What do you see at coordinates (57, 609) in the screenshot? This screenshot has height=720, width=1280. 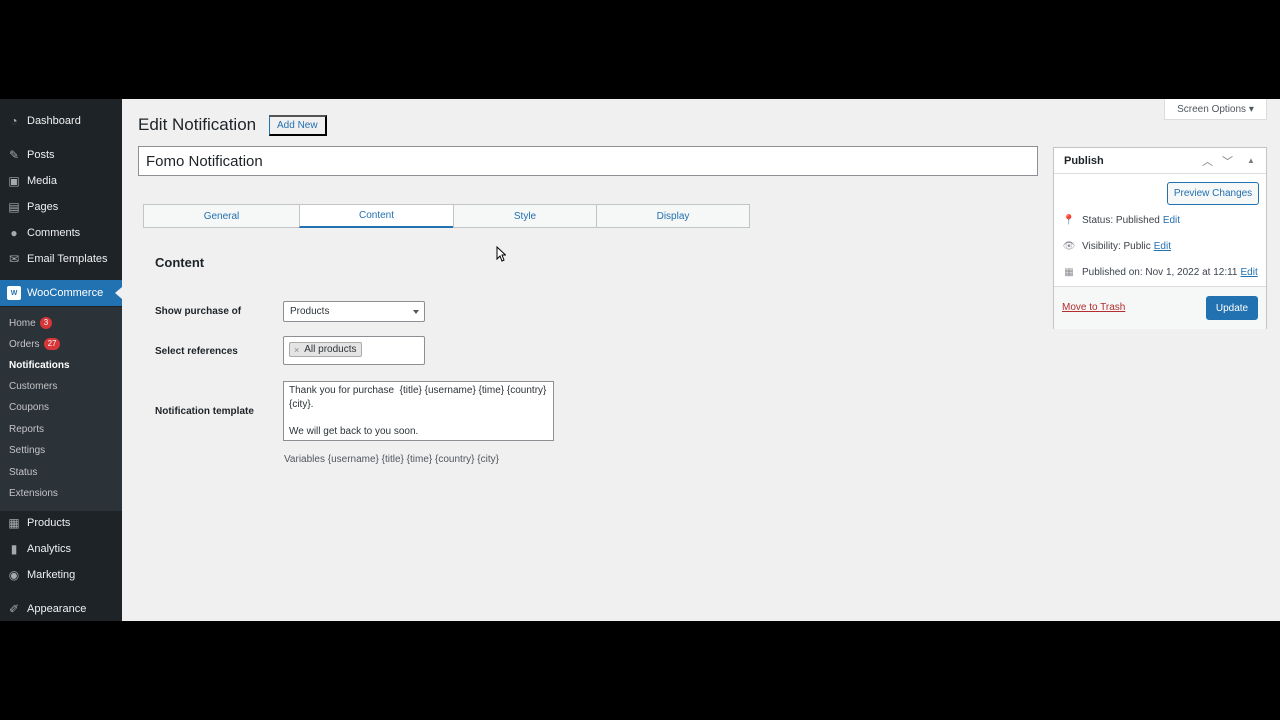 I see `sidebar-item-label: Appearance` at bounding box center [57, 609].